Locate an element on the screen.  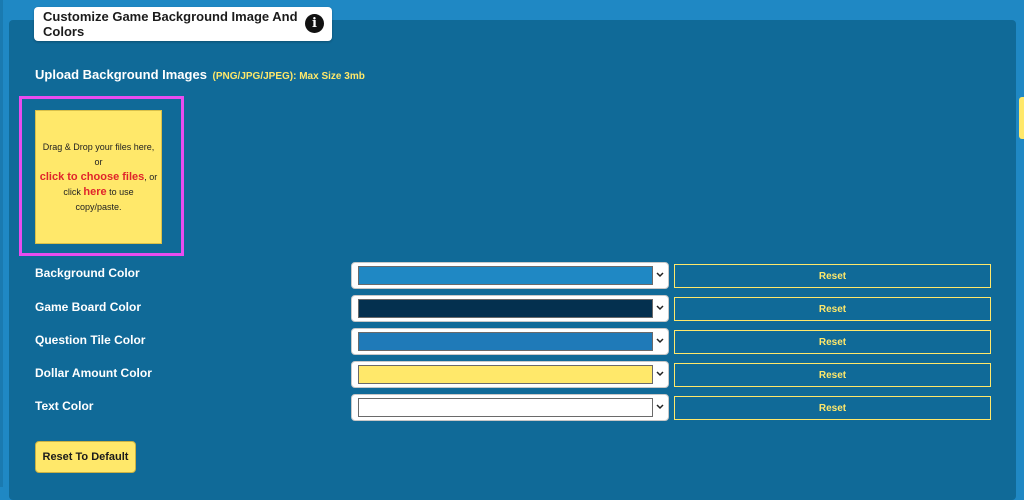
dollar-amount-color-label: Dollar Amount Color is located at coordinates (93, 373).